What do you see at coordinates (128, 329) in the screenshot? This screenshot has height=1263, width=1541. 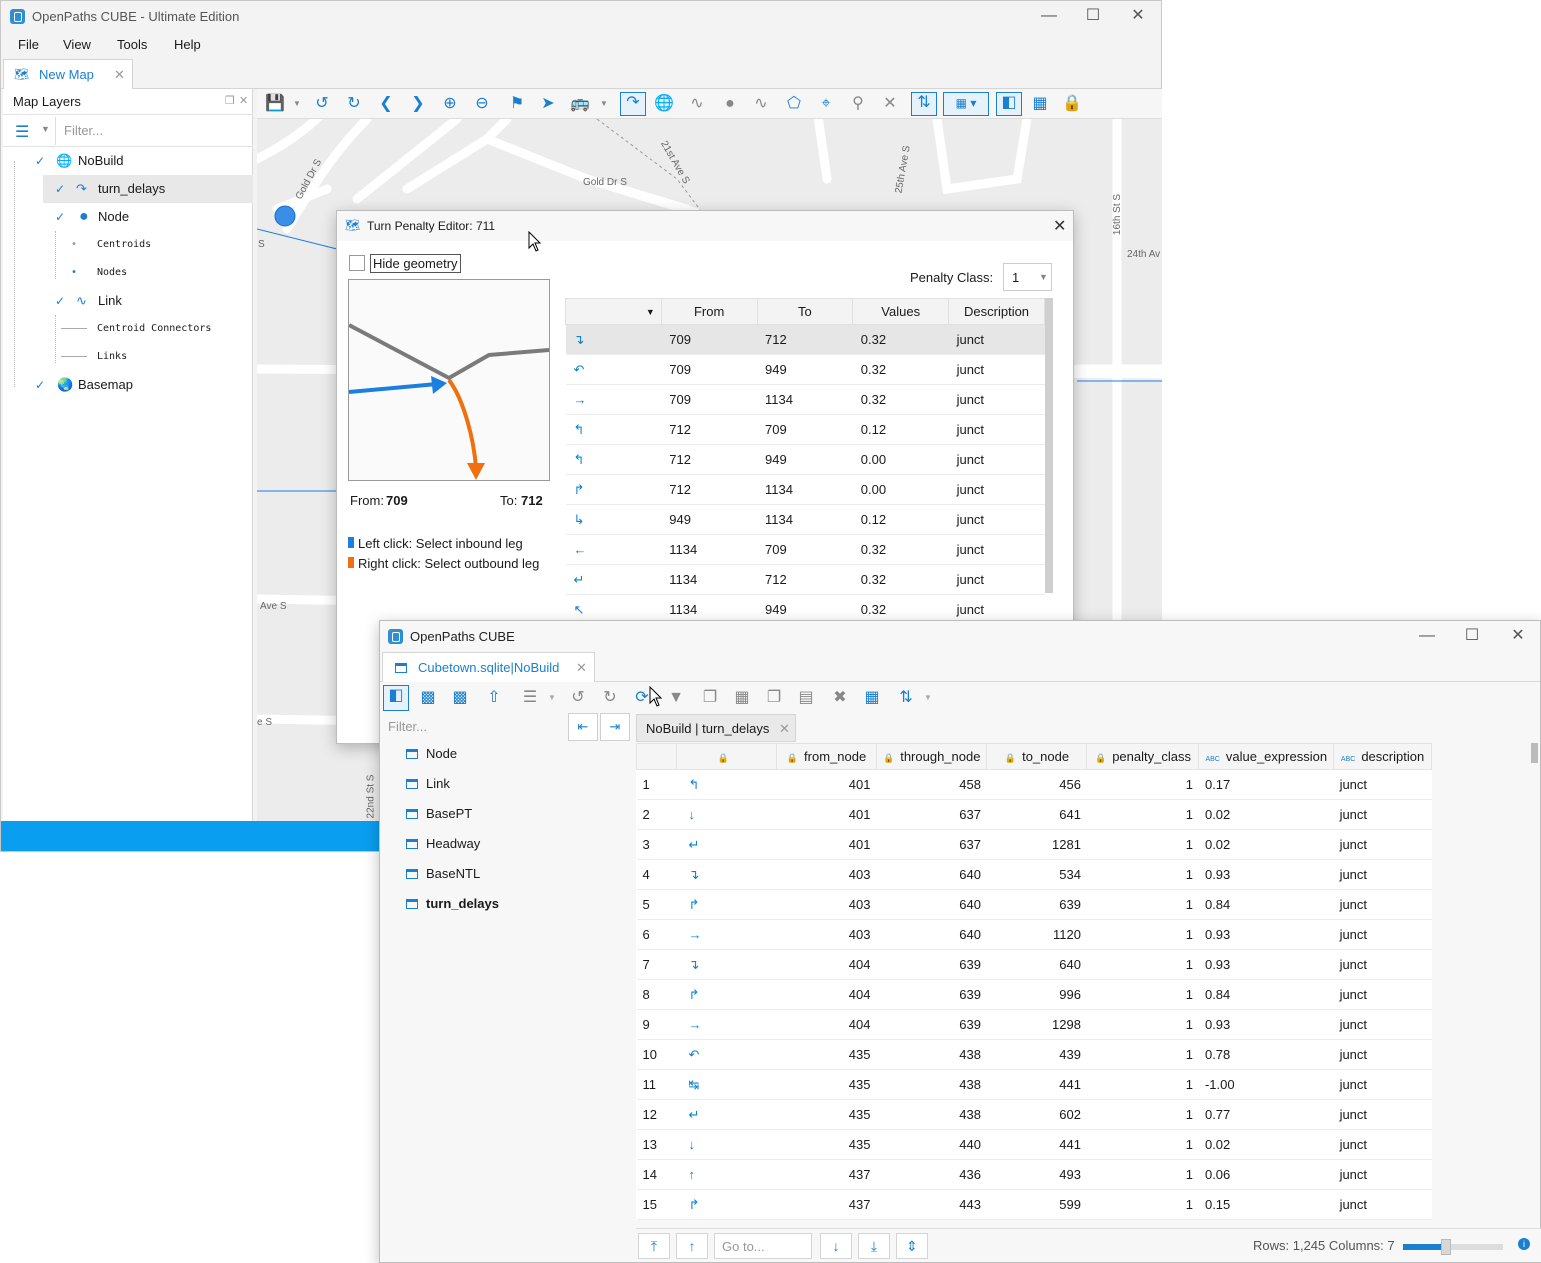 I see `layer-centroid-connectors: Centroid Connectors` at bounding box center [128, 329].